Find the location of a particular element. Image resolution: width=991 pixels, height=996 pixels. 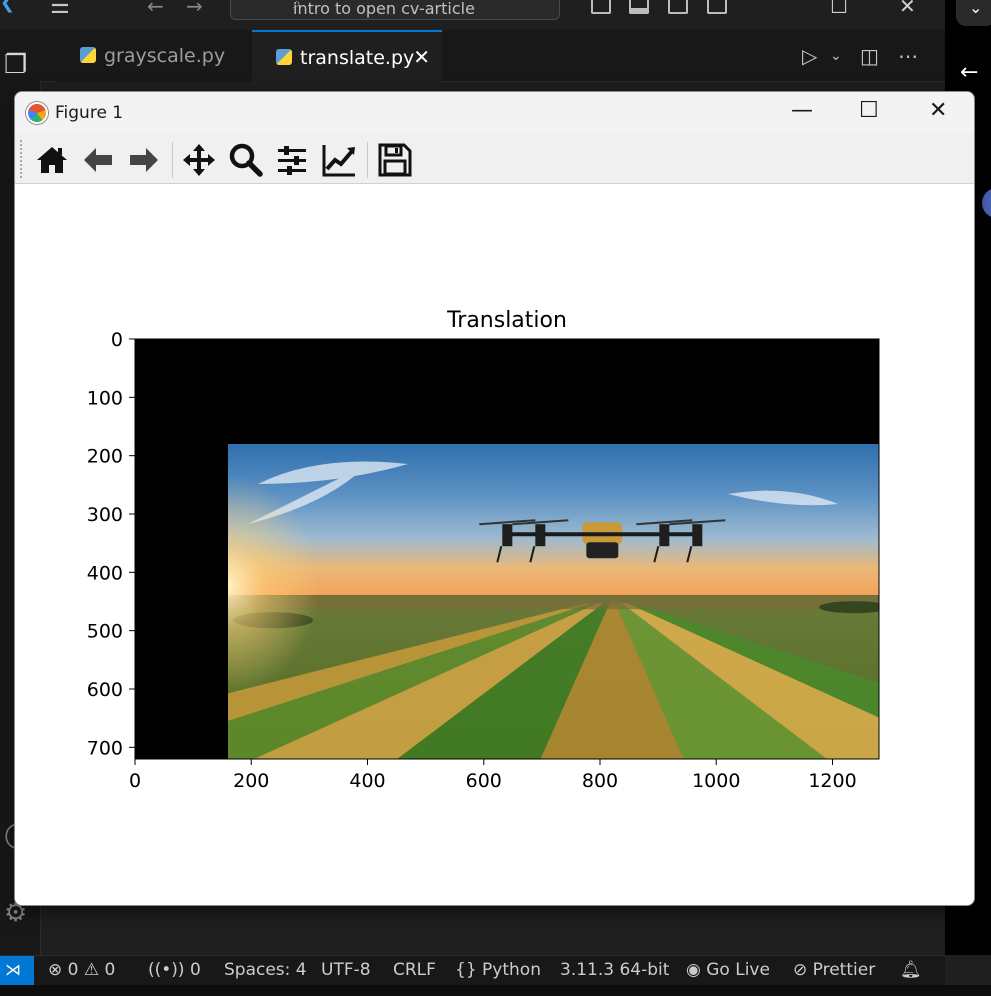

y-tick-label: 100 is located at coordinates (105, 398).